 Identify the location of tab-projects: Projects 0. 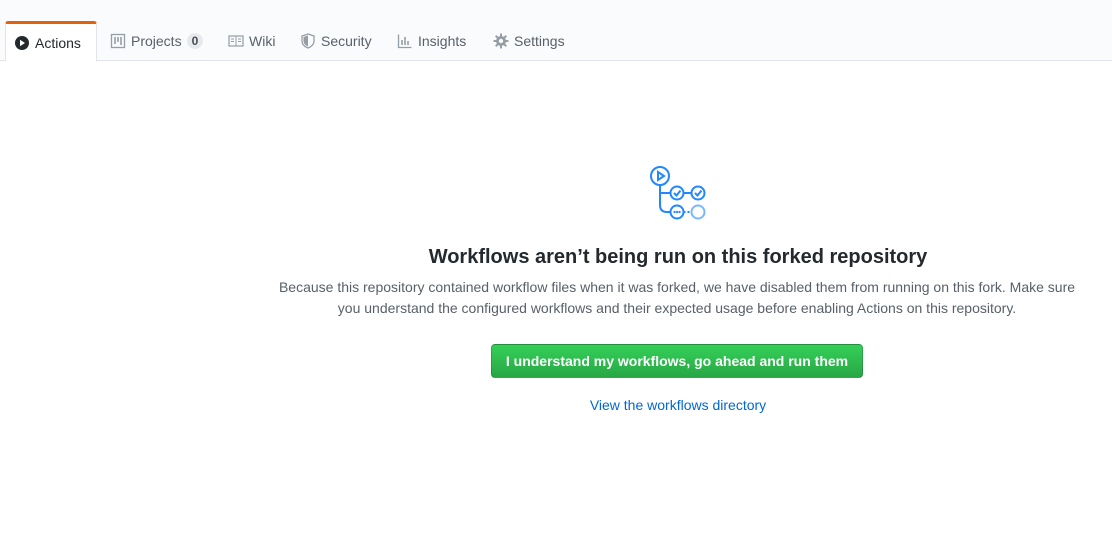
(156, 41).